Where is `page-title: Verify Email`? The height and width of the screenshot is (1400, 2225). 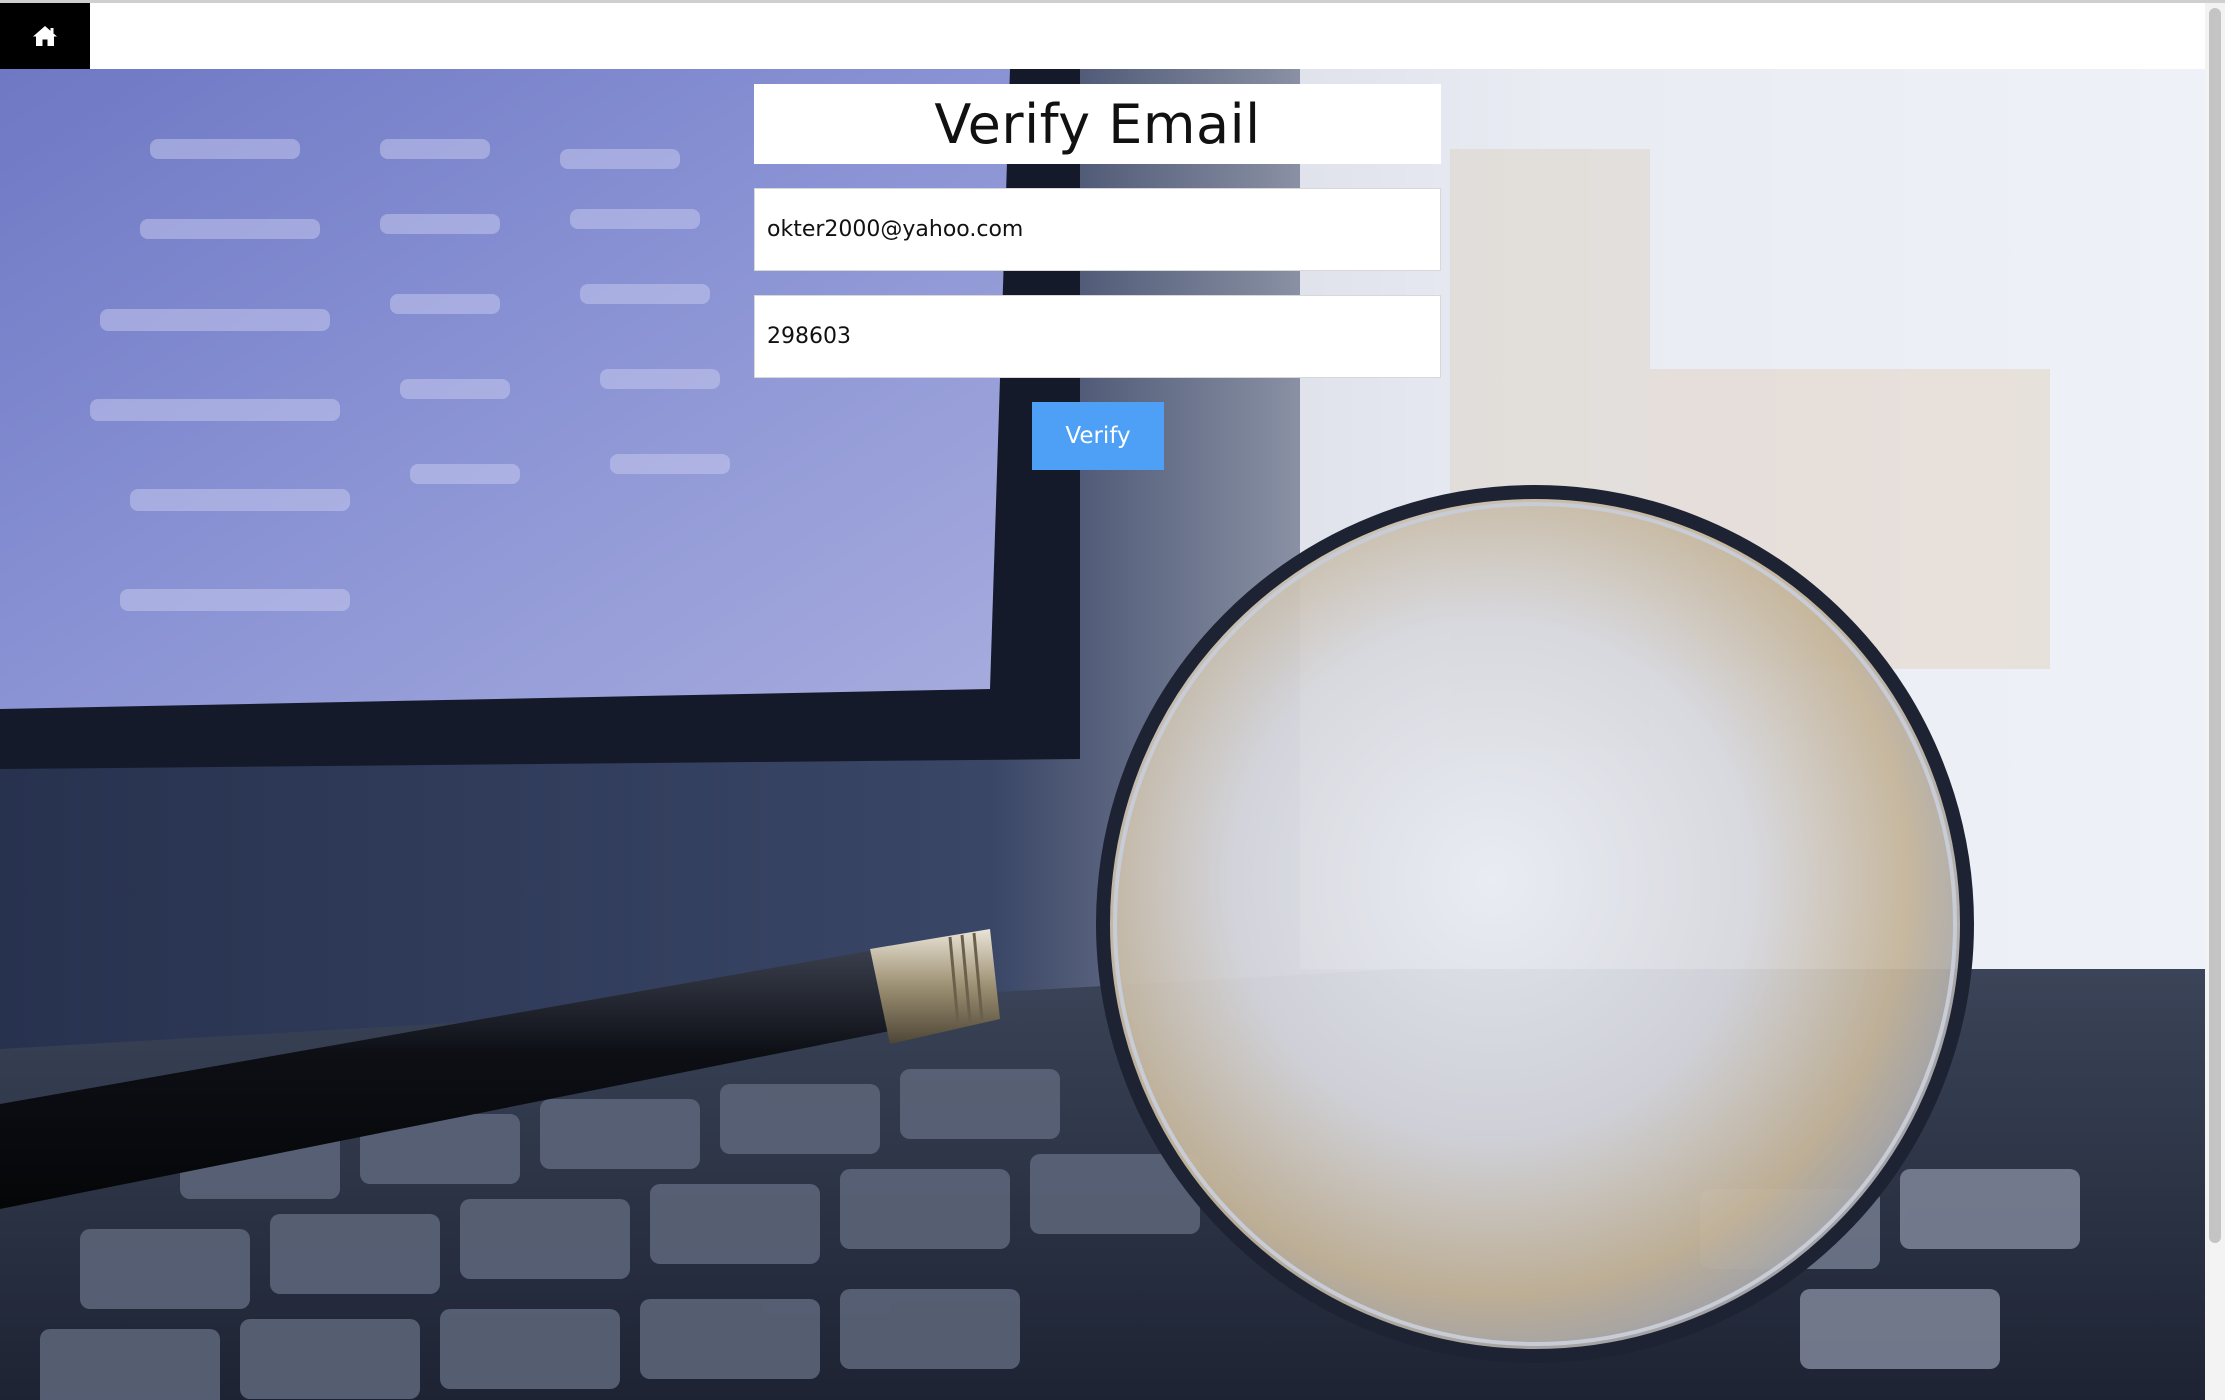 page-title: Verify Email is located at coordinates (1097, 124).